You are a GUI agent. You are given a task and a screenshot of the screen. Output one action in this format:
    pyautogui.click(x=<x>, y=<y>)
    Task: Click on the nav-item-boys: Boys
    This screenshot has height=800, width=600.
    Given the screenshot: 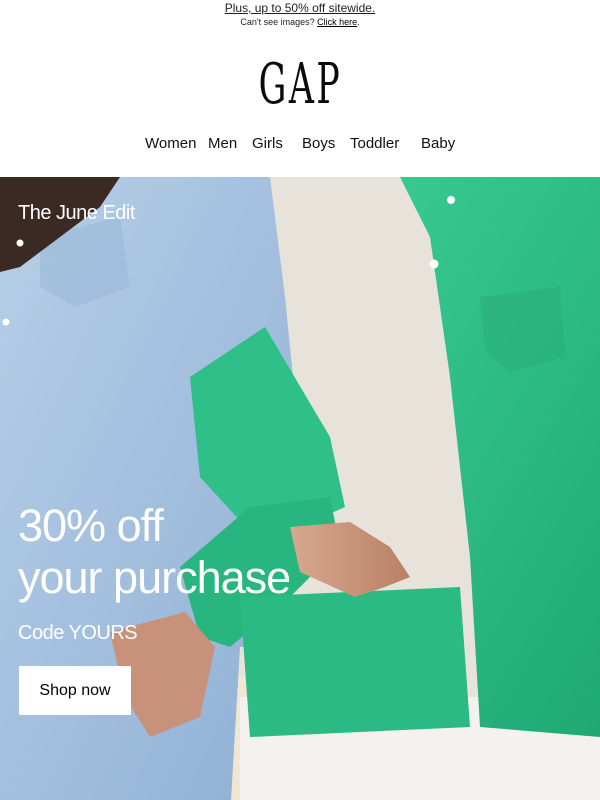 What is the action you would take?
    pyautogui.click(x=318, y=144)
    